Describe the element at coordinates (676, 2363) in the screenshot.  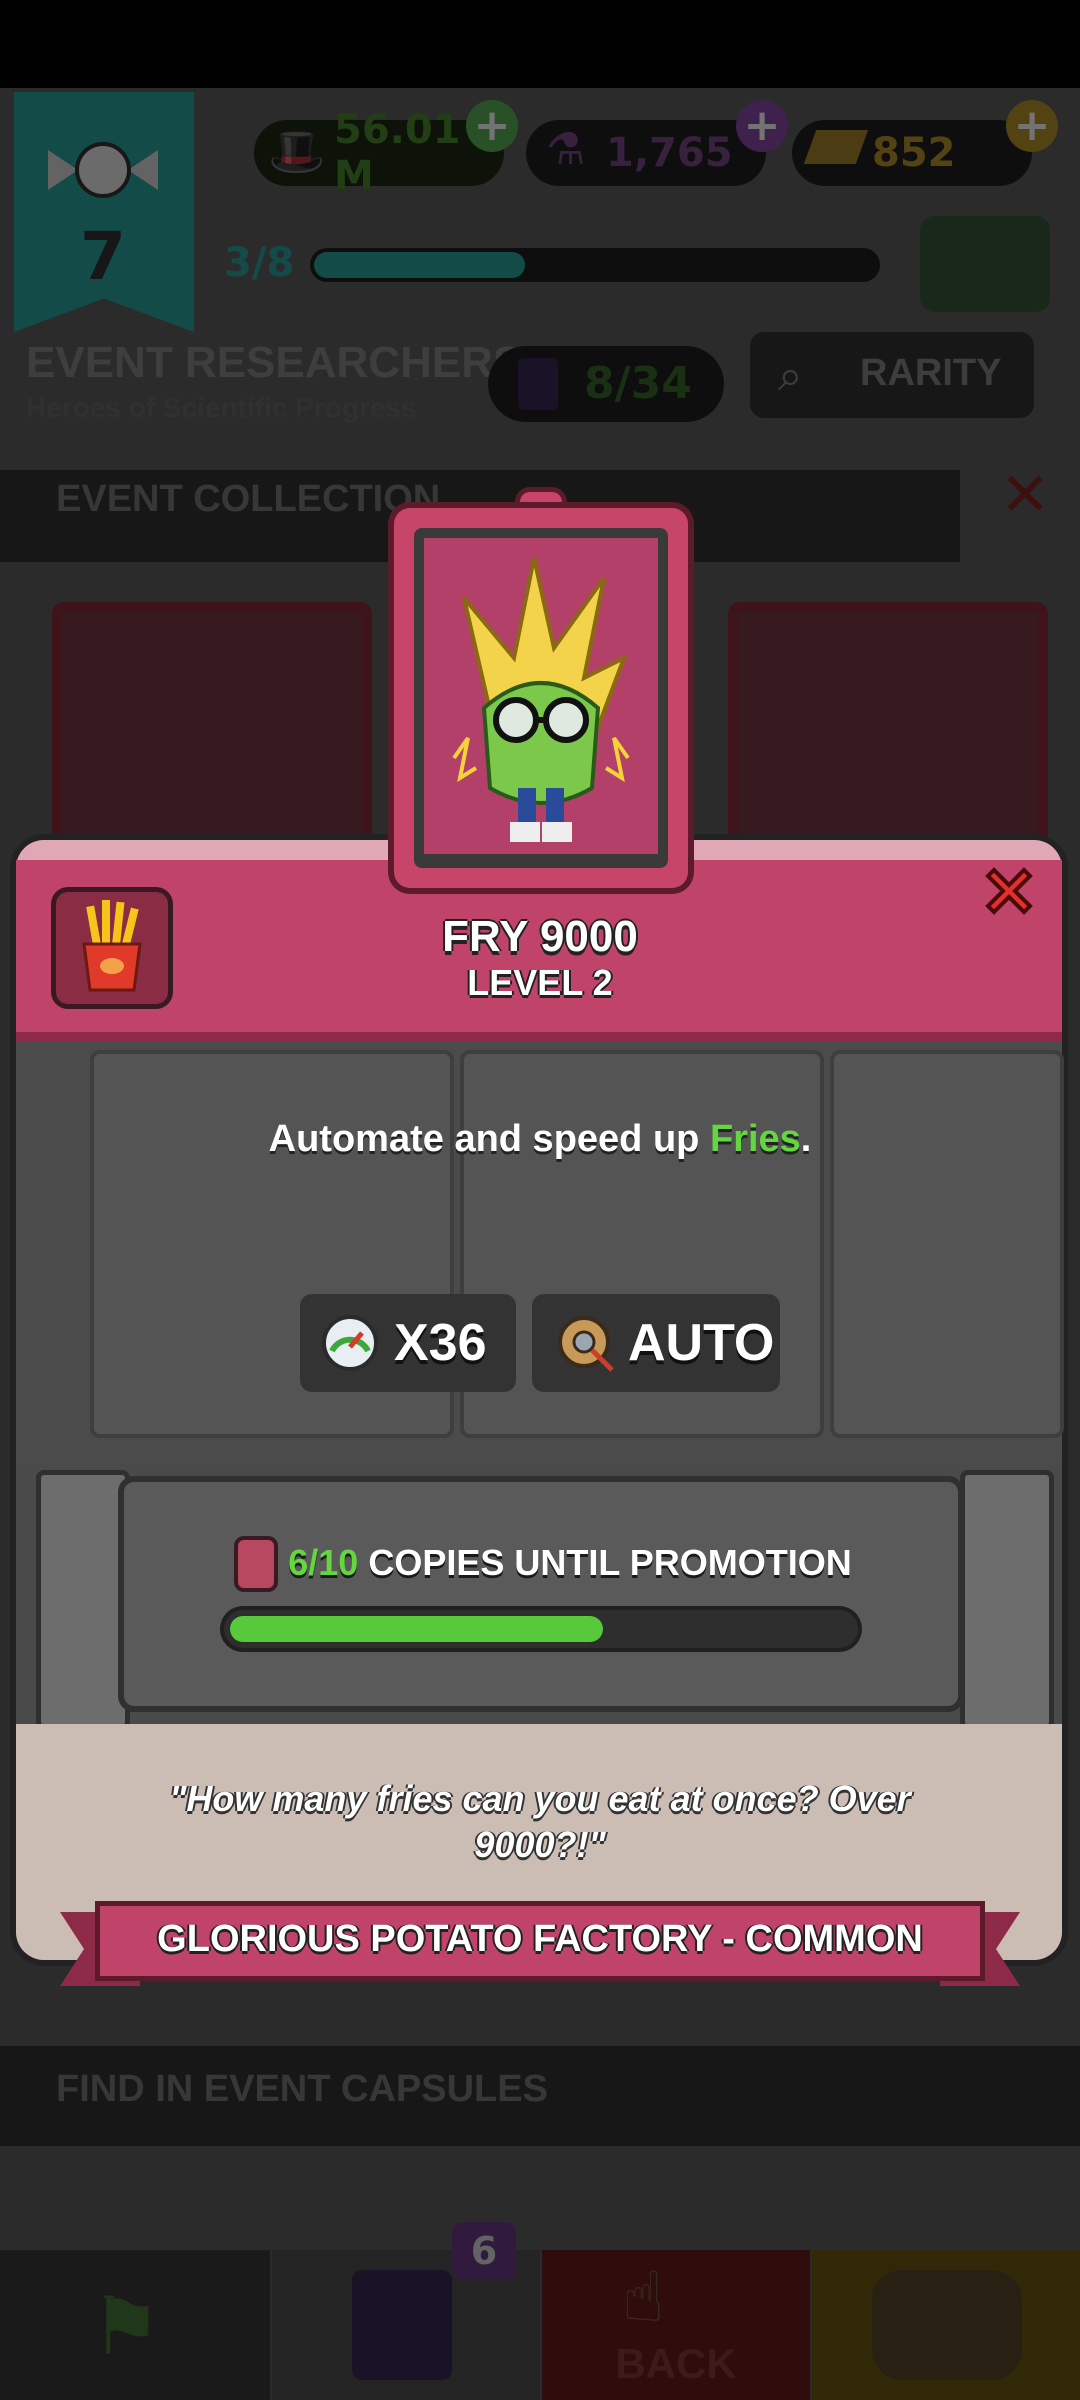
I see `back-label: BACK` at that location.